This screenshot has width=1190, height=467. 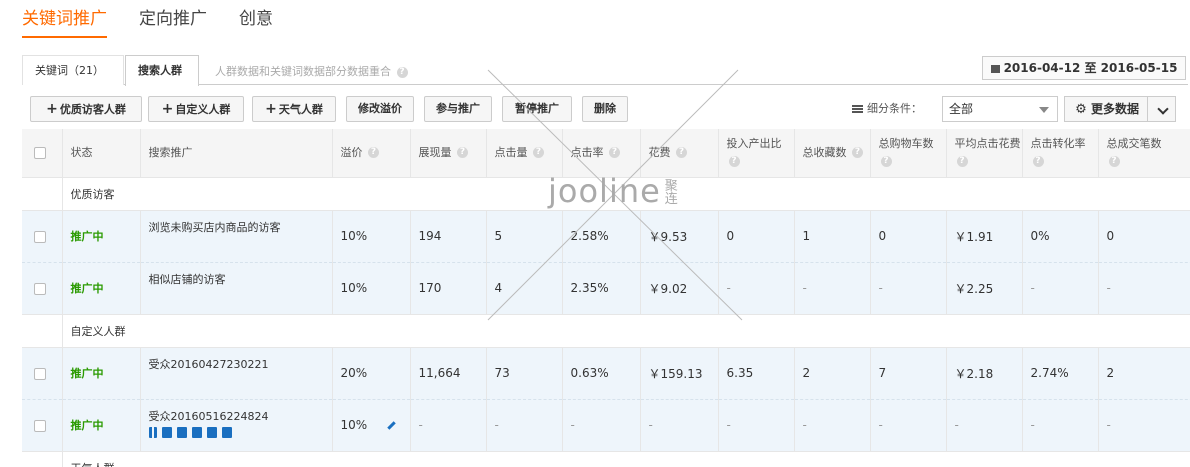 I want to click on subtab-keywords: 关键词（21）, so click(x=73, y=70).